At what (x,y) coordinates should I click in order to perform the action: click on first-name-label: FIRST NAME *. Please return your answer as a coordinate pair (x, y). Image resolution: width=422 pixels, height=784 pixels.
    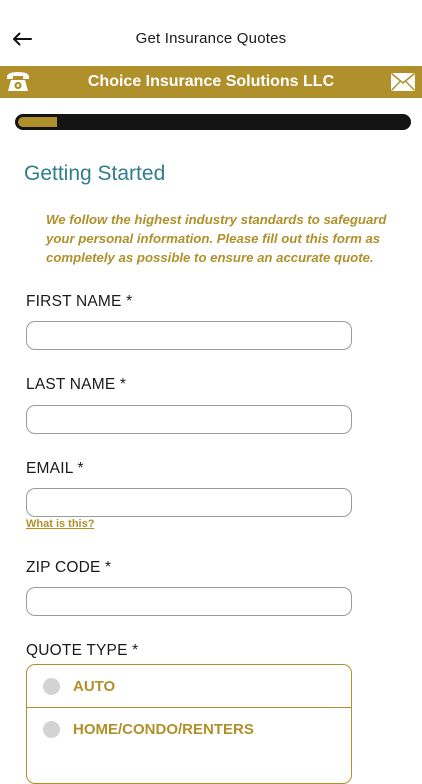
    Looking at the image, I should click on (79, 301).